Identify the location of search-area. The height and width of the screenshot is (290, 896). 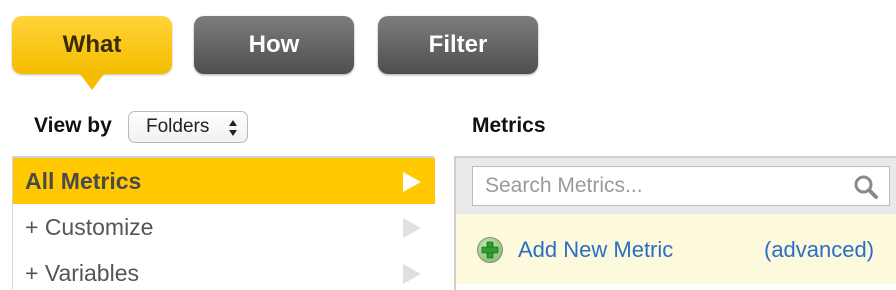
(676, 186).